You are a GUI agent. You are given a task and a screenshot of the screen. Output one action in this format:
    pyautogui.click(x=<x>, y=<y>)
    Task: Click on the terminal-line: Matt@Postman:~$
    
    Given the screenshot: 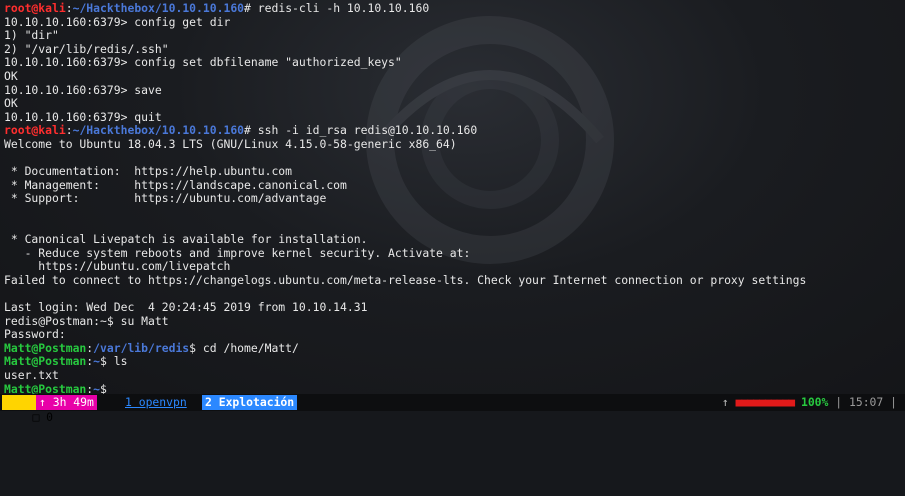 What is the action you would take?
    pyautogui.click(x=454, y=387)
    